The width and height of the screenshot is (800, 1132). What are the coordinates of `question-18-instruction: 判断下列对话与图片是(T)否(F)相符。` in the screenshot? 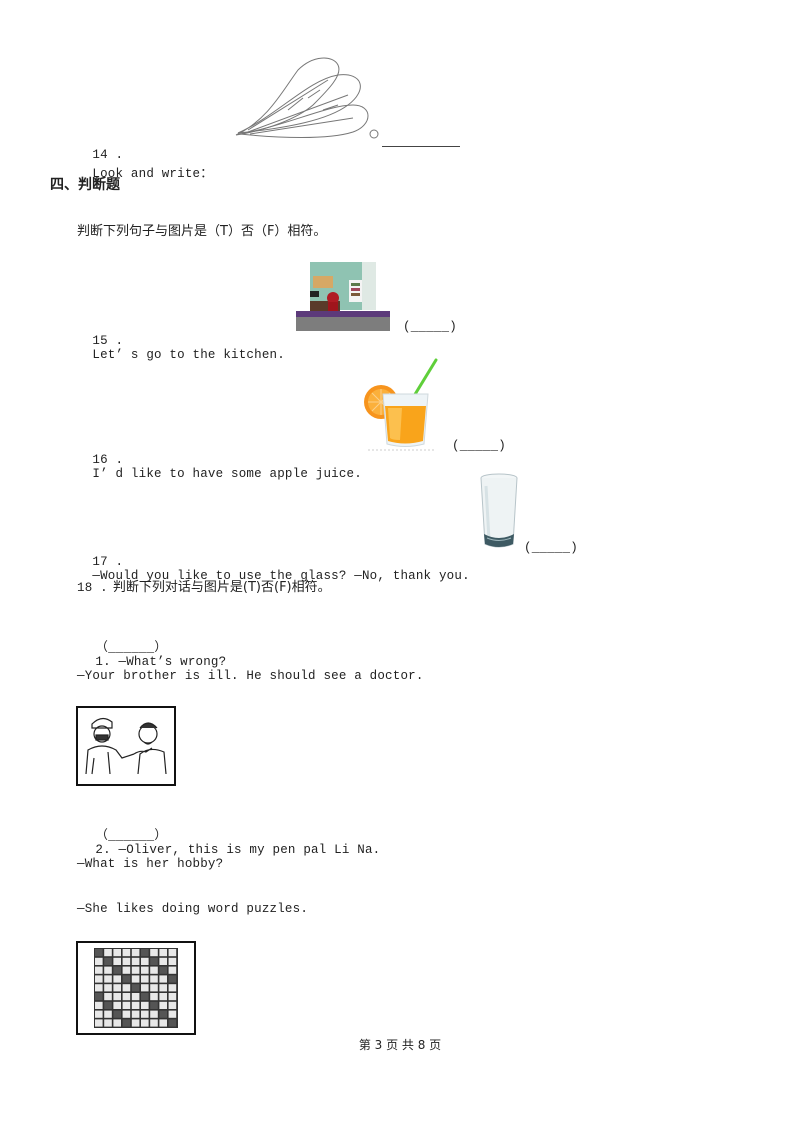 It's located at (221, 587).